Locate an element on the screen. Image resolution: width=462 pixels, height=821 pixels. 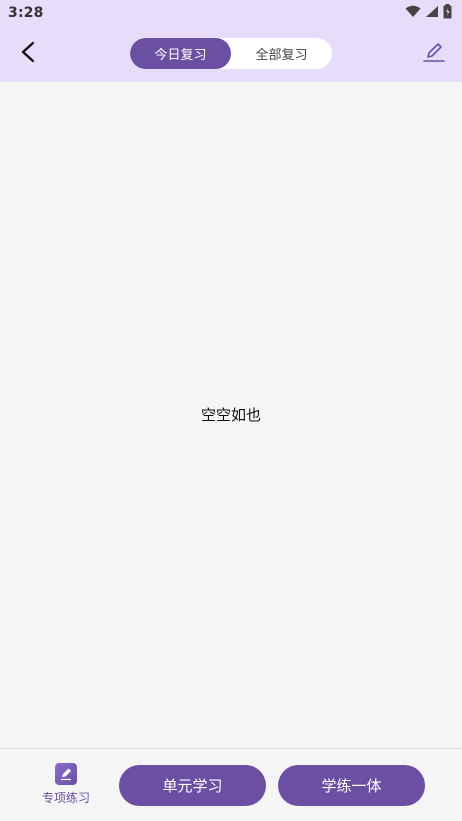
review-tab-switch: 今日复习 全部复习 is located at coordinates (231, 53).